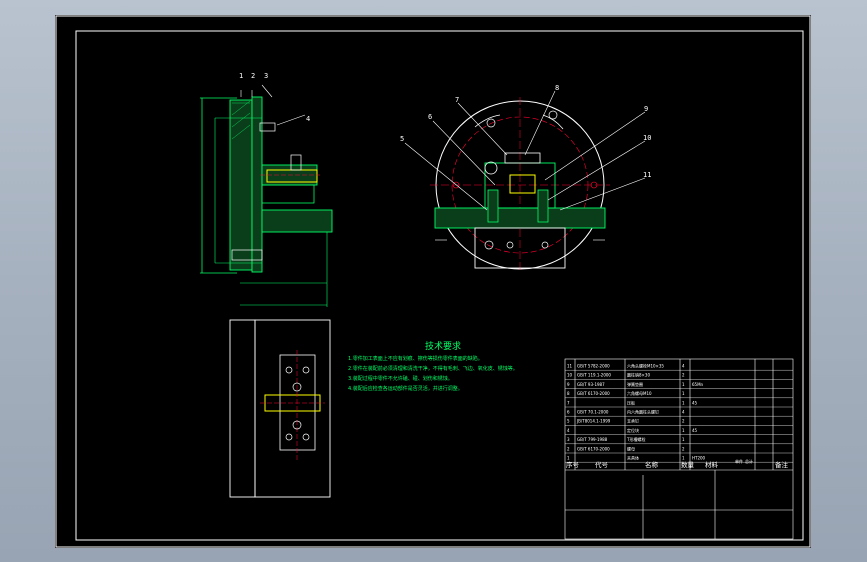 This screenshot has width=867, height=562. I want to click on bom-cell-name: 圆柱销8×30, so click(638, 375).